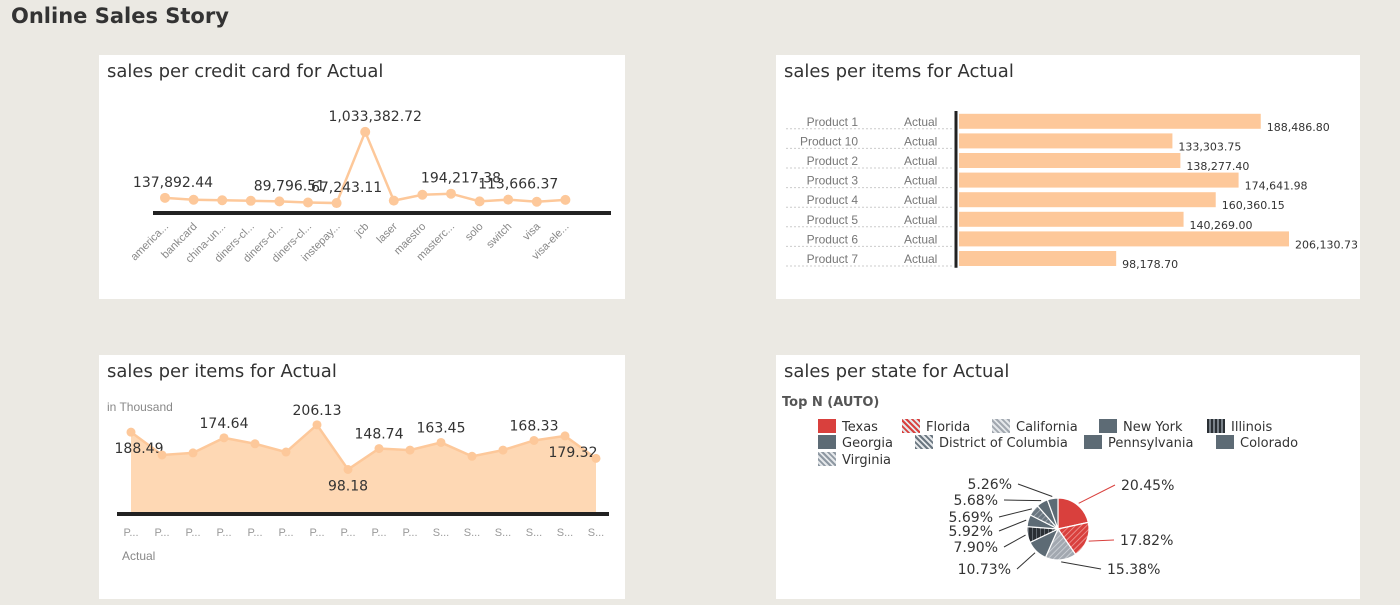 This screenshot has width=1400, height=605. I want to click on bar-data-label: 98,178.70, so click(1150, 264).